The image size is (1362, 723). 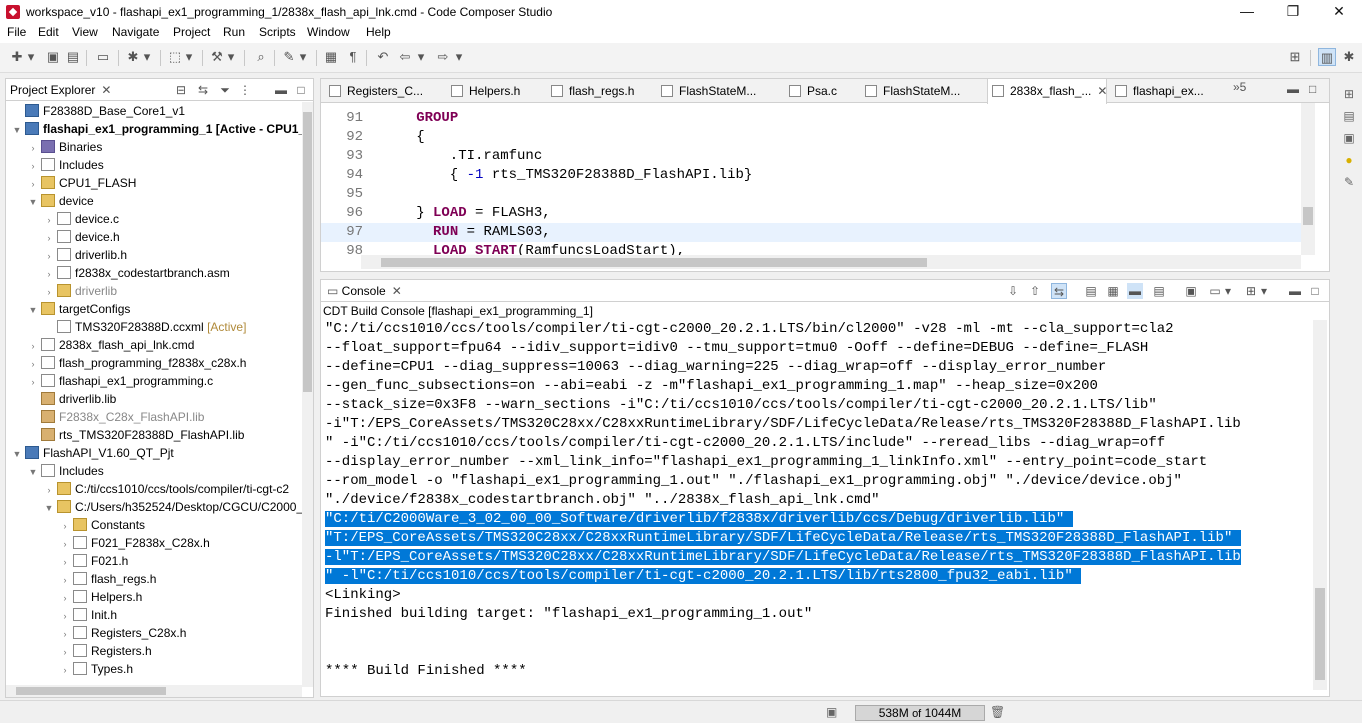 I want to click on new-console-dropdown-icon: ▾, so click(x=1264, y=291).